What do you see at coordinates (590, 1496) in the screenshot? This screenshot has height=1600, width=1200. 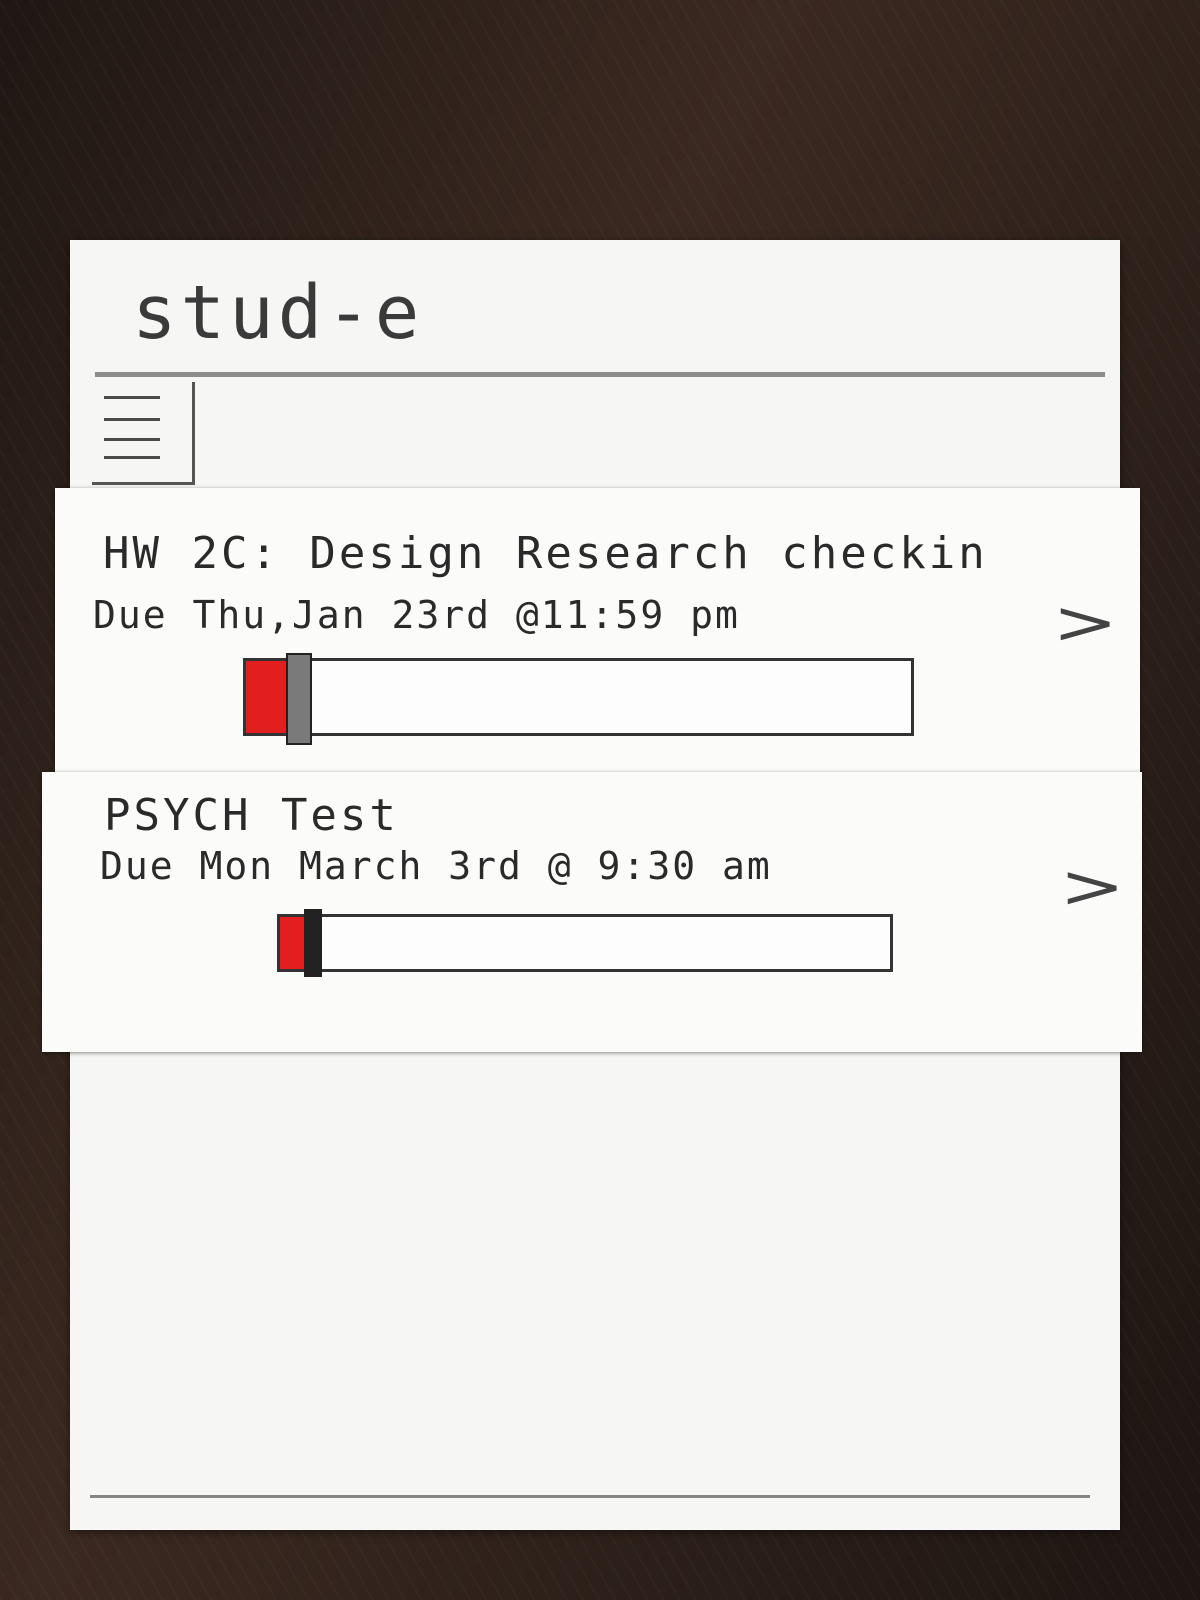 I see `bottom-divider` at bounding box center [590, 1496].